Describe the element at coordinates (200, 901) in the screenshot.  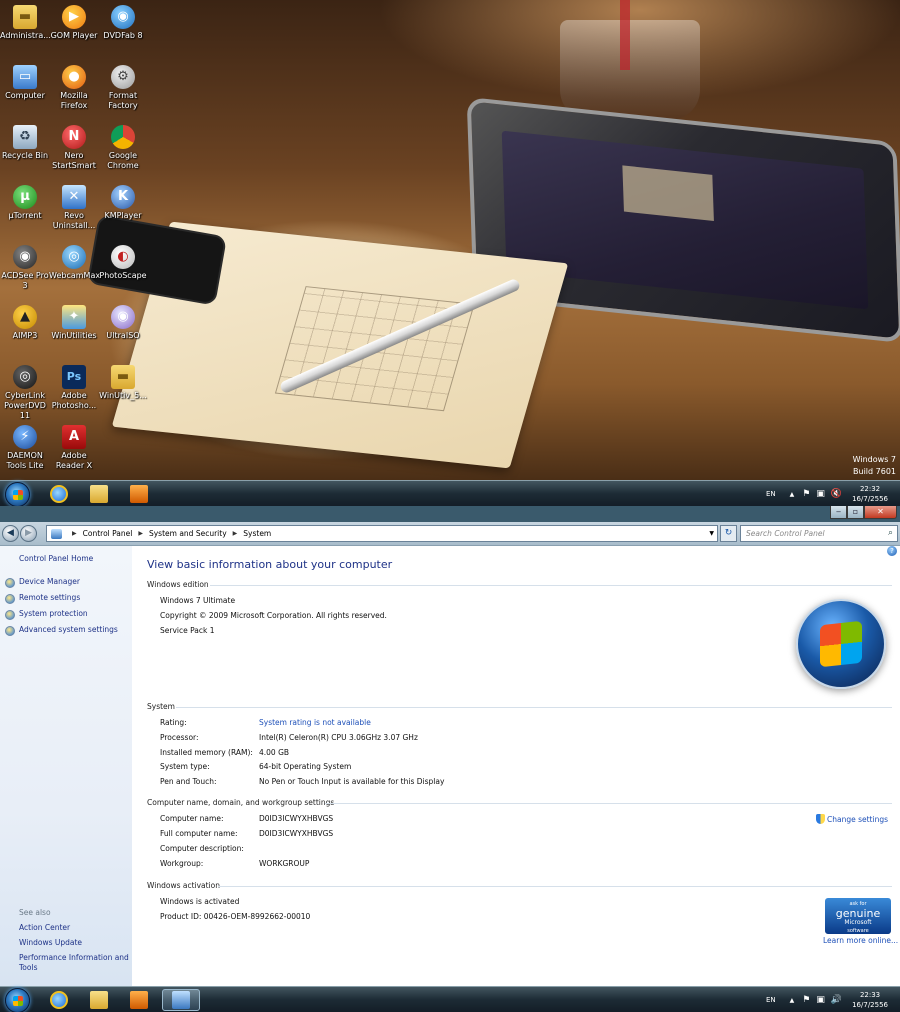
I see `activation-status: Windows is activated` at that location.